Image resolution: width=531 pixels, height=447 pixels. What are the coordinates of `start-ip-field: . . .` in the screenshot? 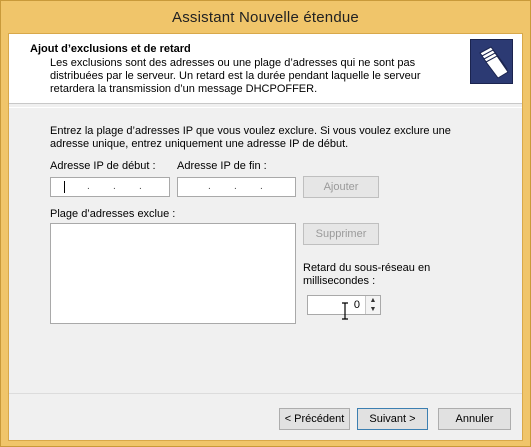 It's located at (110, 187).